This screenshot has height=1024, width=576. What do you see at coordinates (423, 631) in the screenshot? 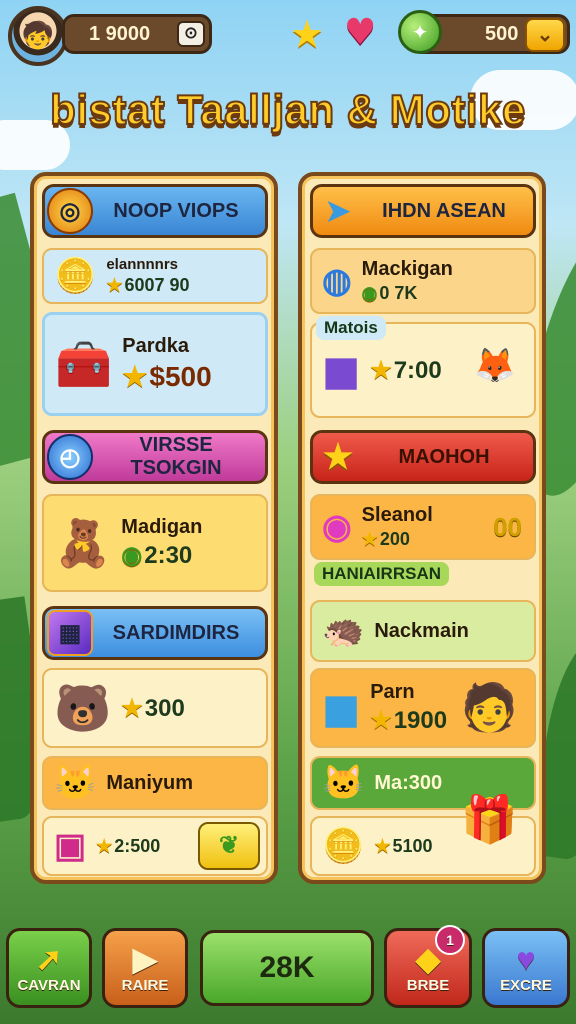
I see `offer-card: 🦔 Nackmain` at bounding box center [423, 631].